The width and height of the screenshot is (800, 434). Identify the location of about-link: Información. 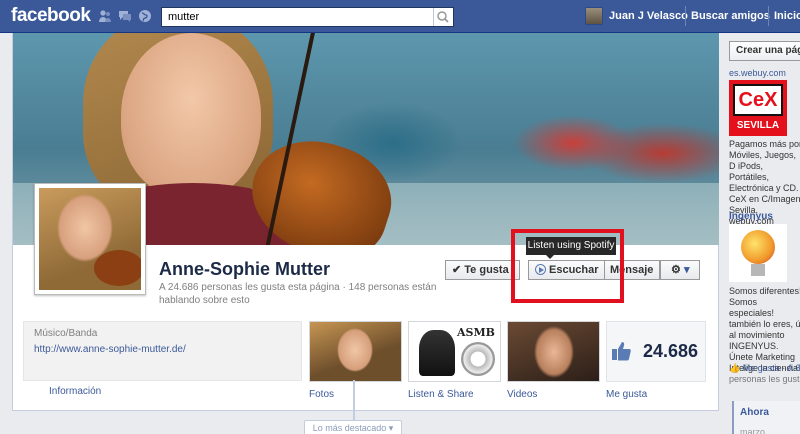
(75, 391).